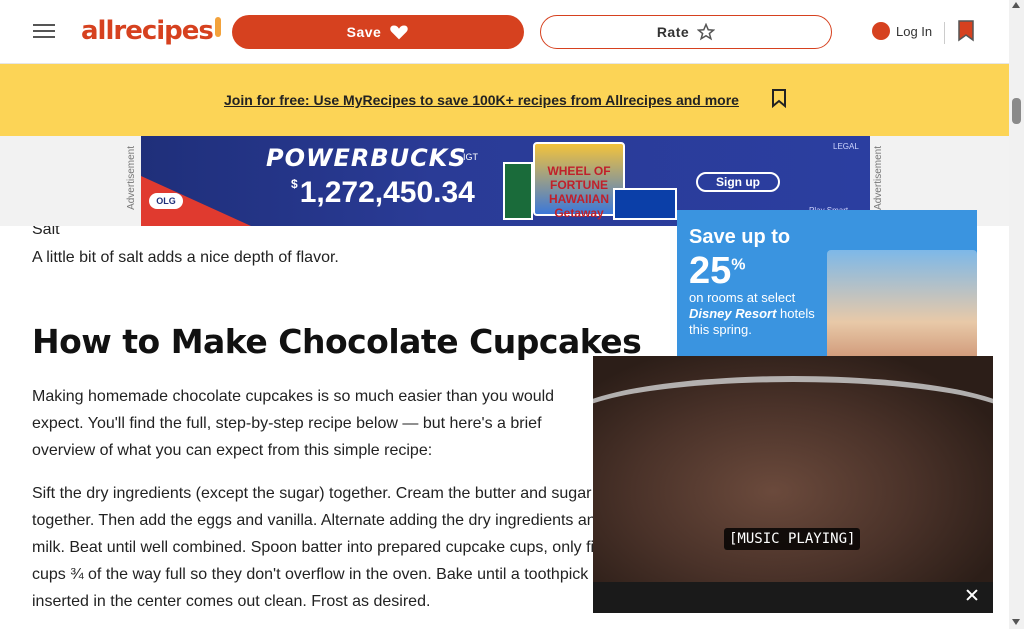 Image resolution: width=1024 pixels, height=629 pixels. I want to click on header-divider, so click(944, 33).